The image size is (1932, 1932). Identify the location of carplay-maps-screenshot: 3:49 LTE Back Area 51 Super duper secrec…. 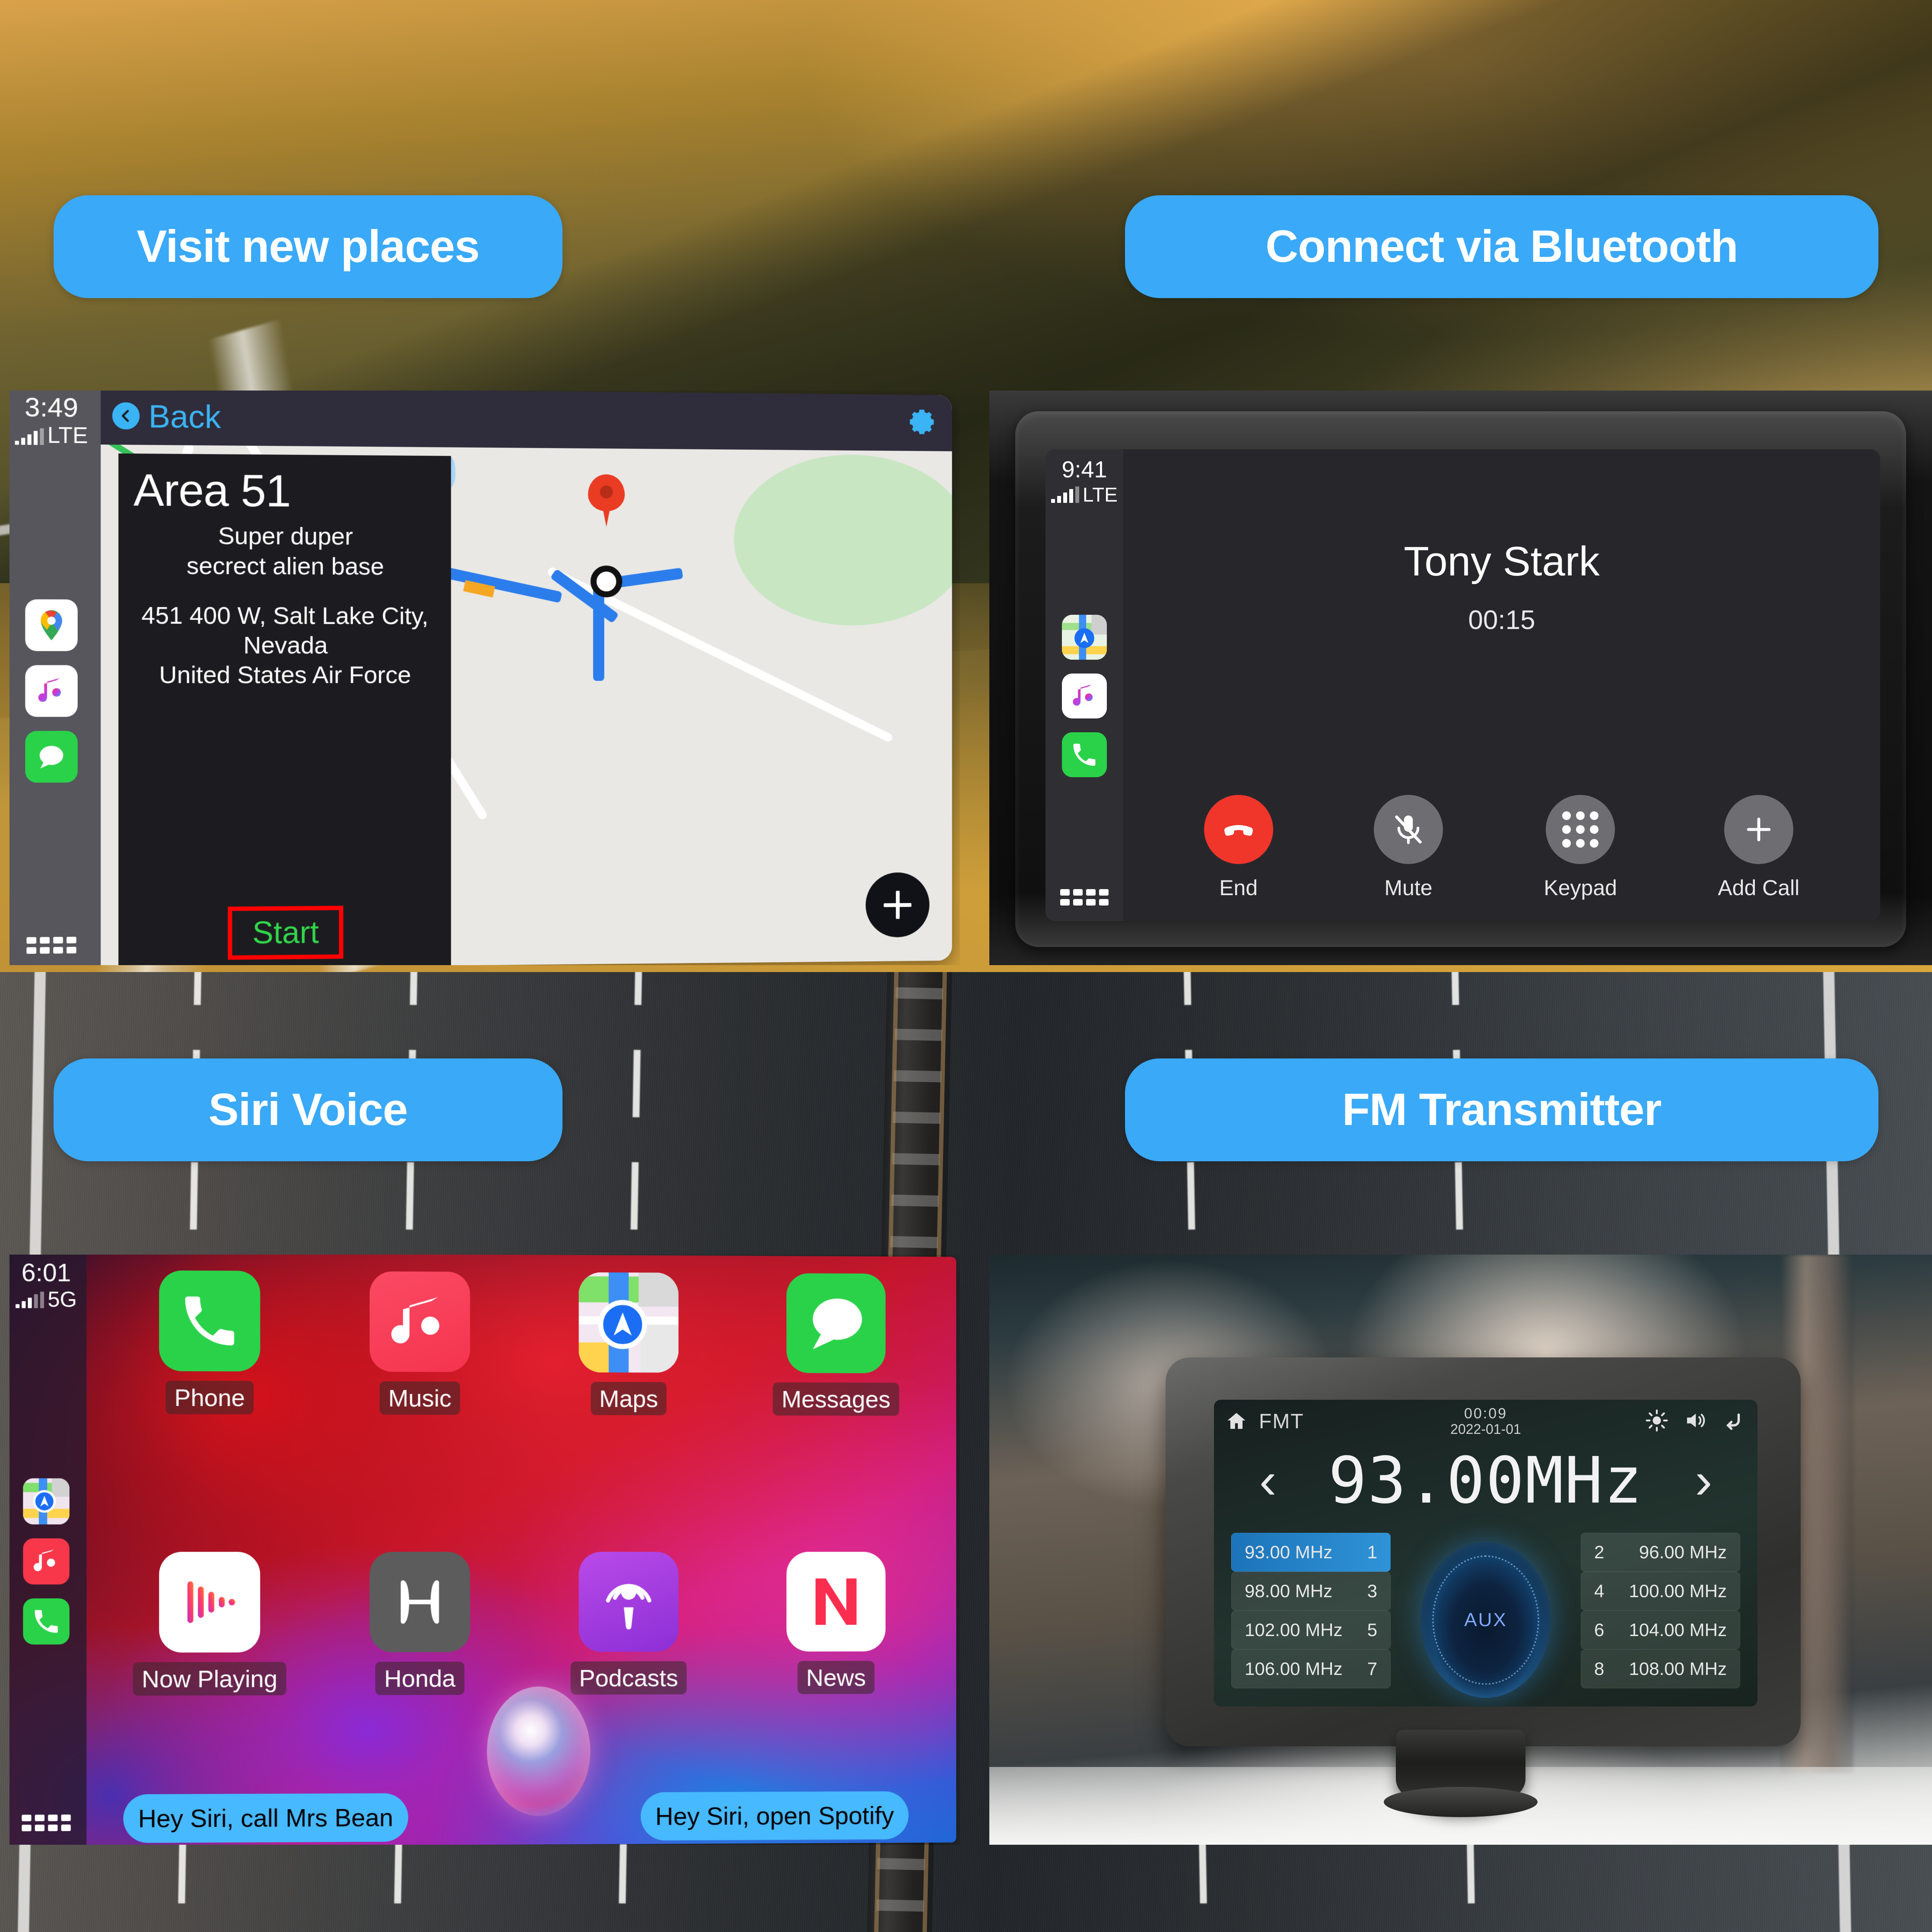
(485, 678).